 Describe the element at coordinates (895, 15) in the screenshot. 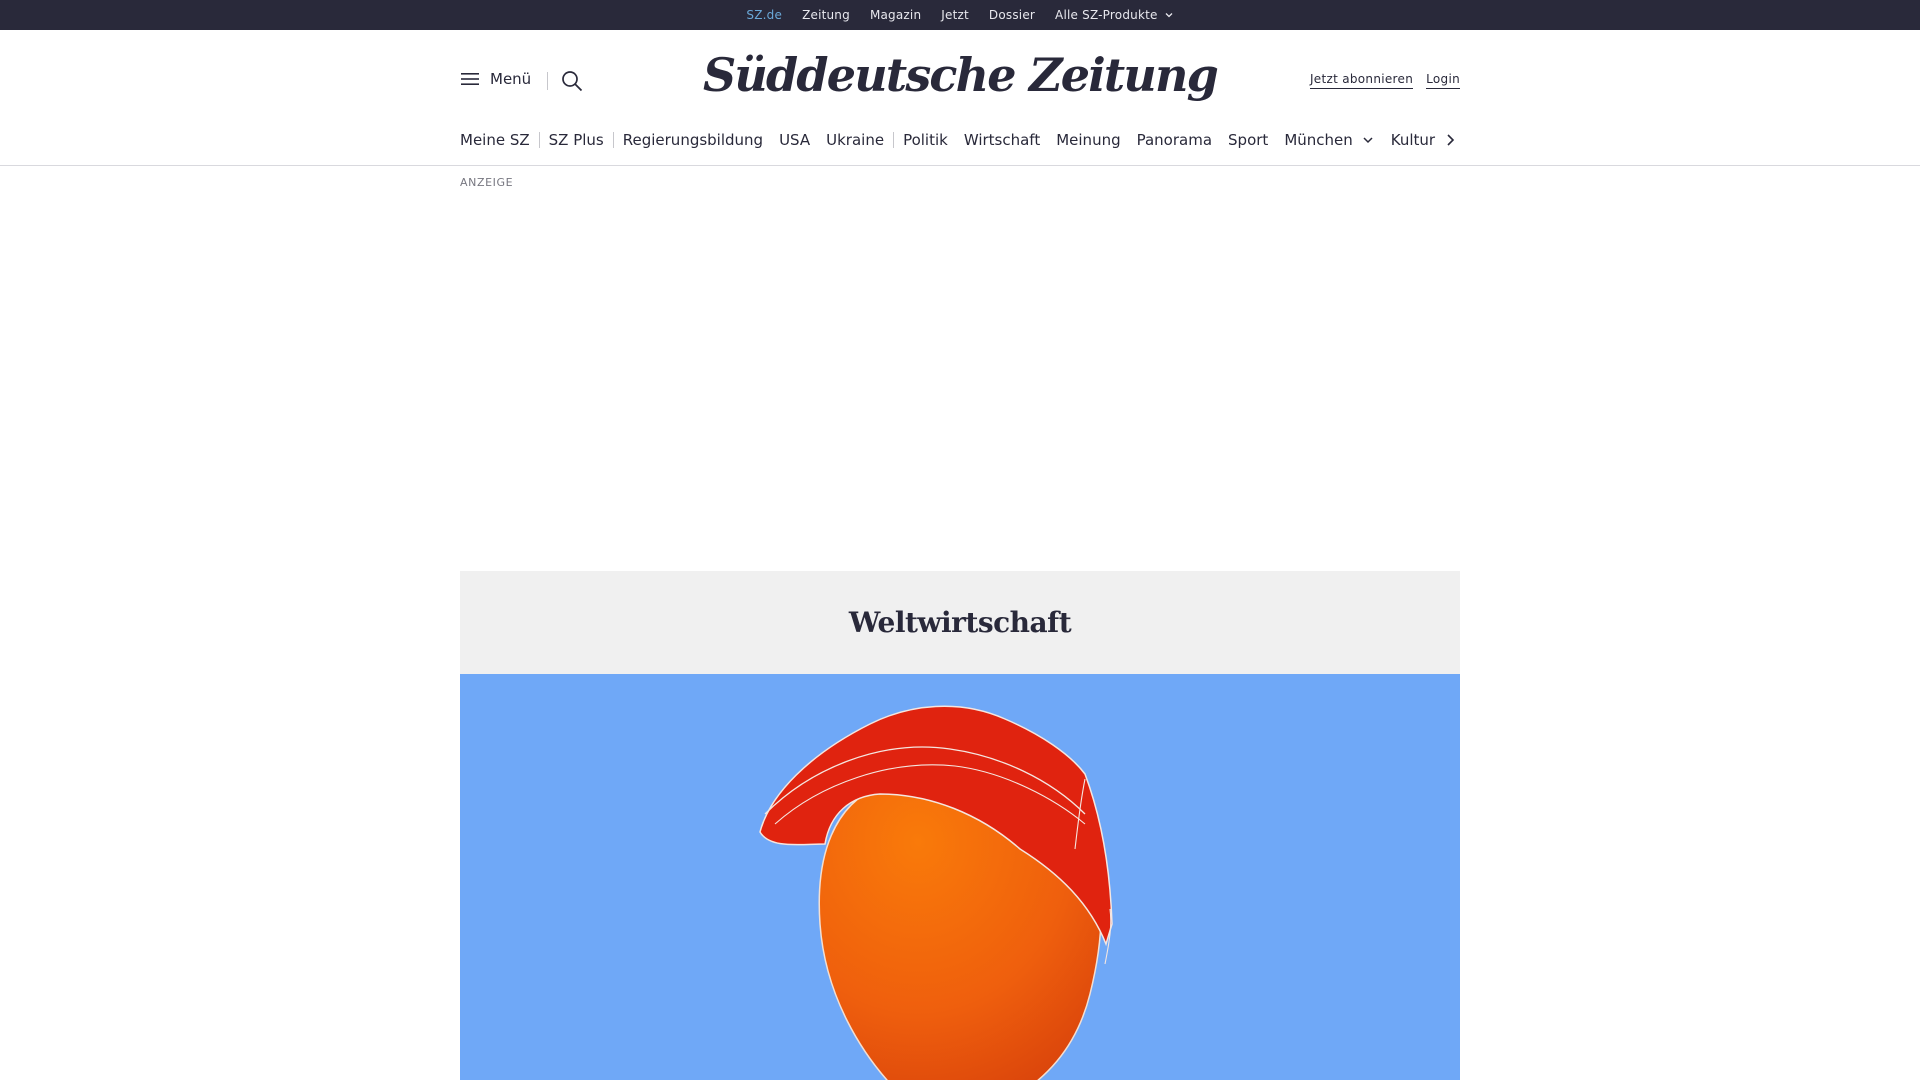

I see `product-link-magazin: Magazin` at that location.